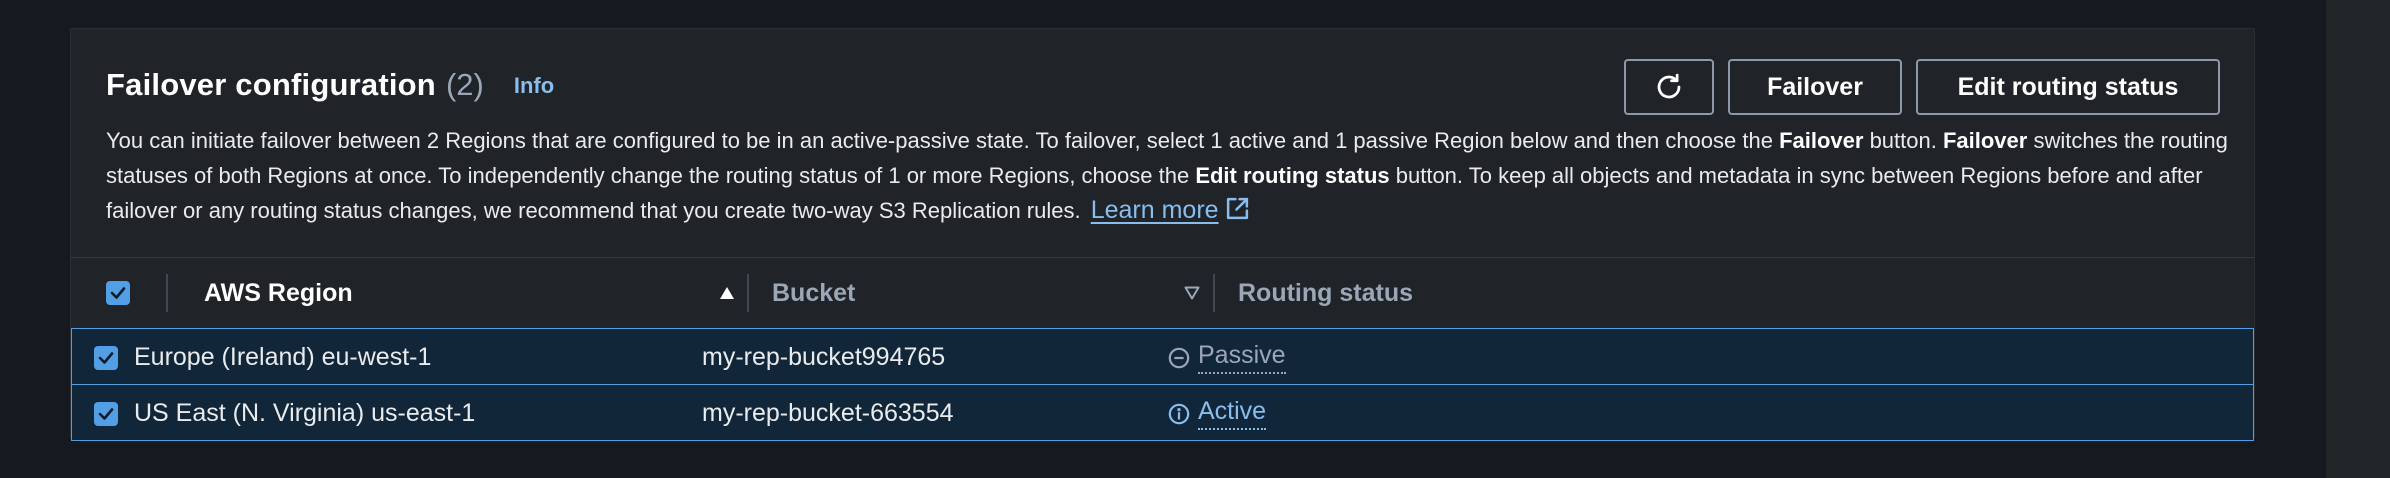 The image size is (2390, 478). I want to click on bucket-cell: my-rep-bucket-663554, so click(828, 413).